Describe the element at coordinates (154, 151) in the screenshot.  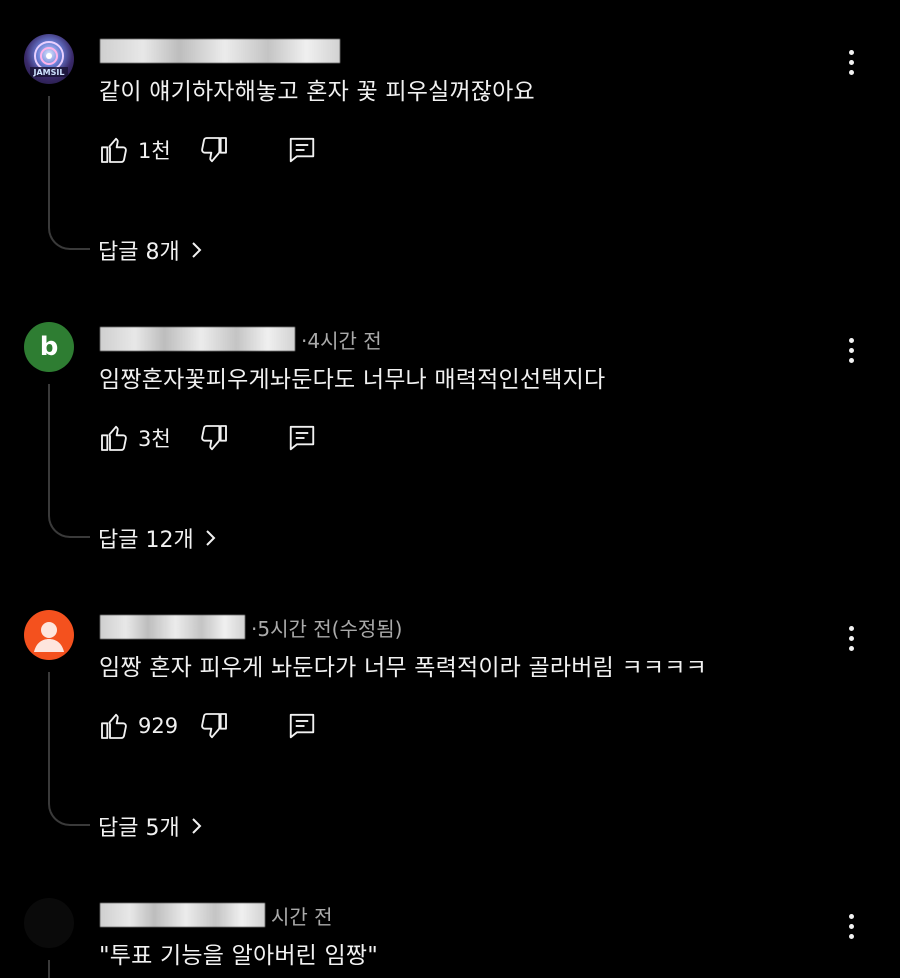
I see `like-count: 1천` at that location.